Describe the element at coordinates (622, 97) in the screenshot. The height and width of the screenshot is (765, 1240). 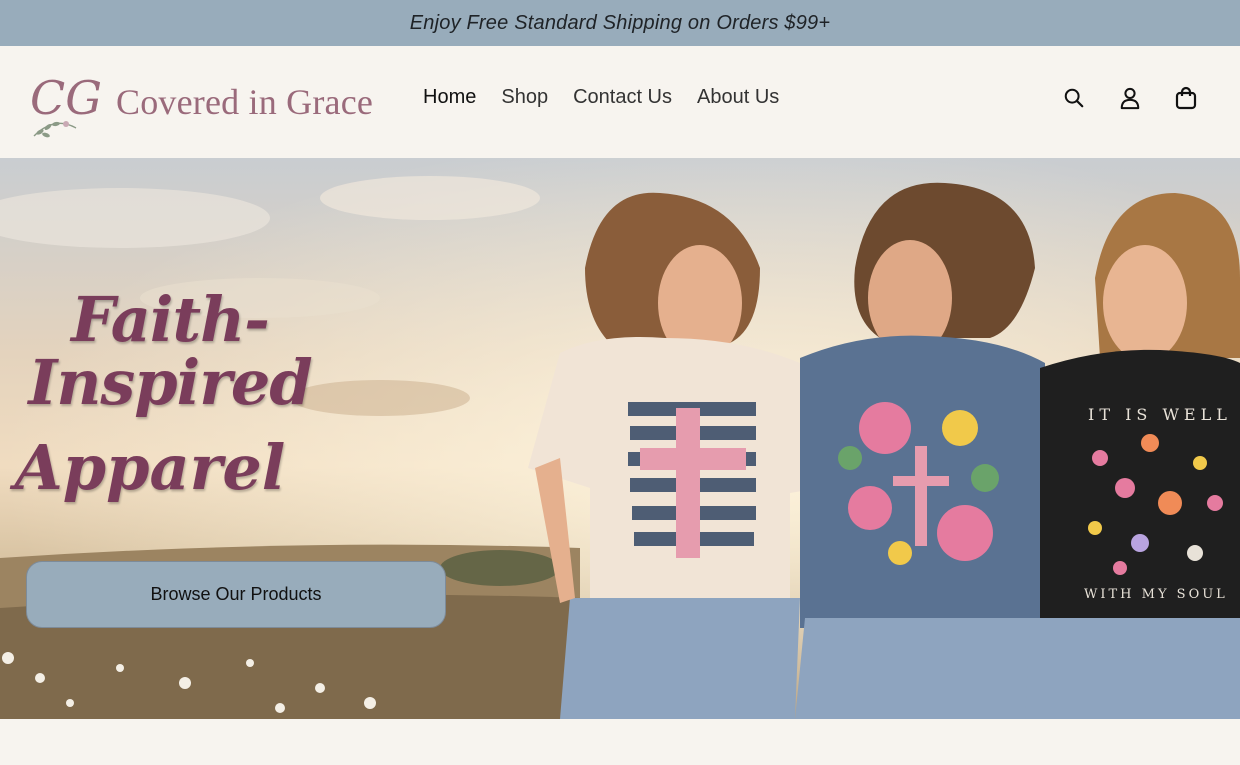
I see `nav-contact-us: Contact Us` at that location.